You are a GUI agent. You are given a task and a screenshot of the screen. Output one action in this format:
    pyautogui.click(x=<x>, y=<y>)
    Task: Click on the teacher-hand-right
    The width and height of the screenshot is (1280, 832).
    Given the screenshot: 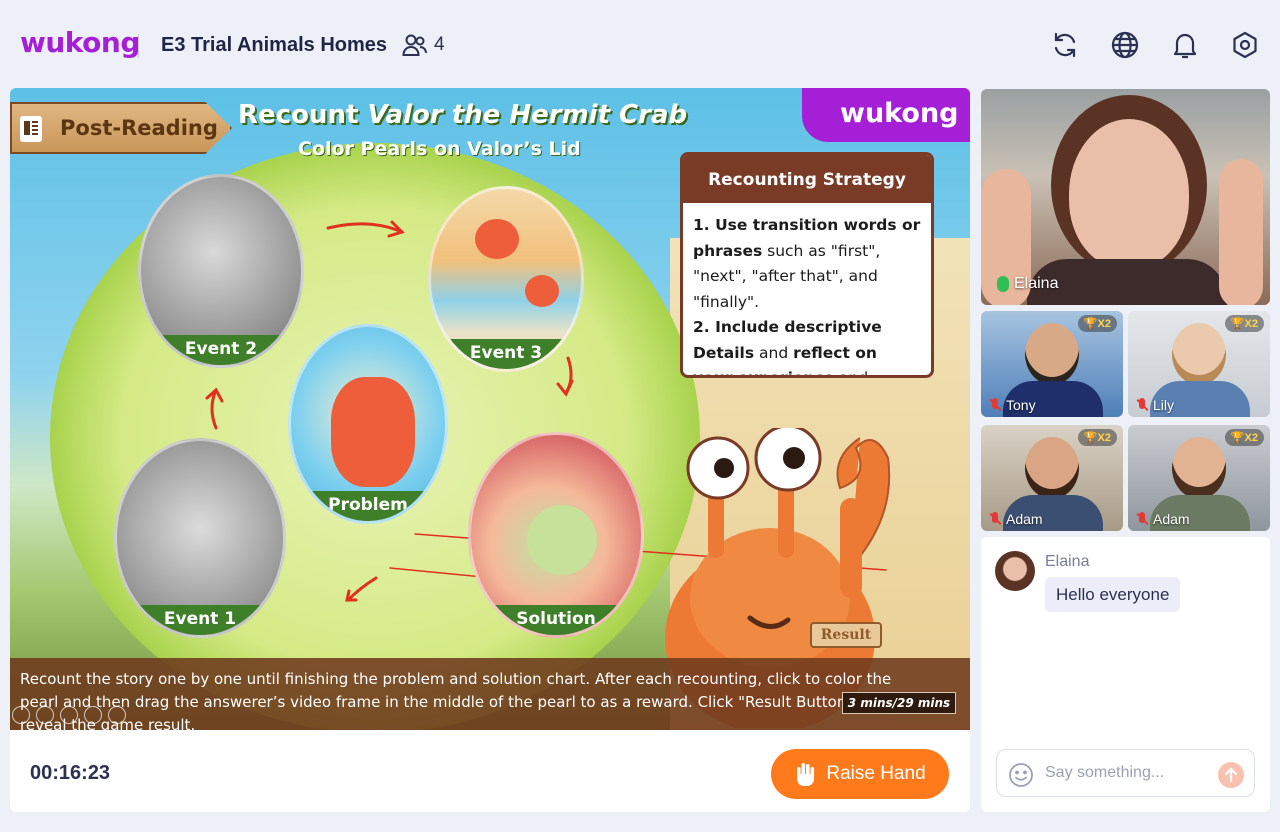 What is the action you would take?
    pyautogui.click(x=1241, y=232)
    